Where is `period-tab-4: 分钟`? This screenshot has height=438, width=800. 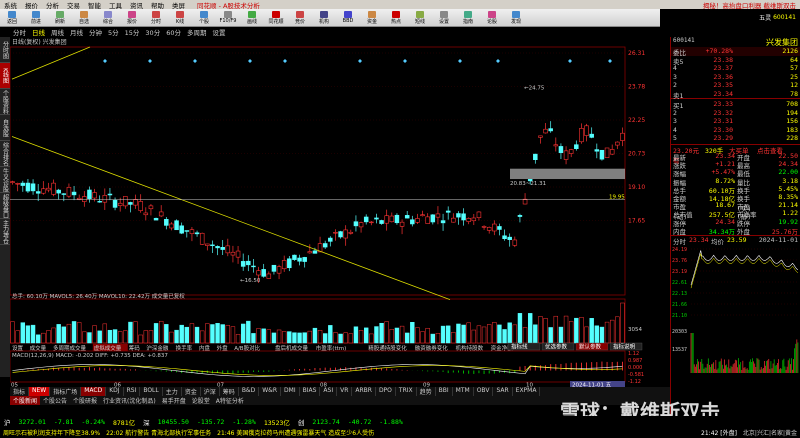
period-tab-4: 分钟 is located at coordinates (95, 32).